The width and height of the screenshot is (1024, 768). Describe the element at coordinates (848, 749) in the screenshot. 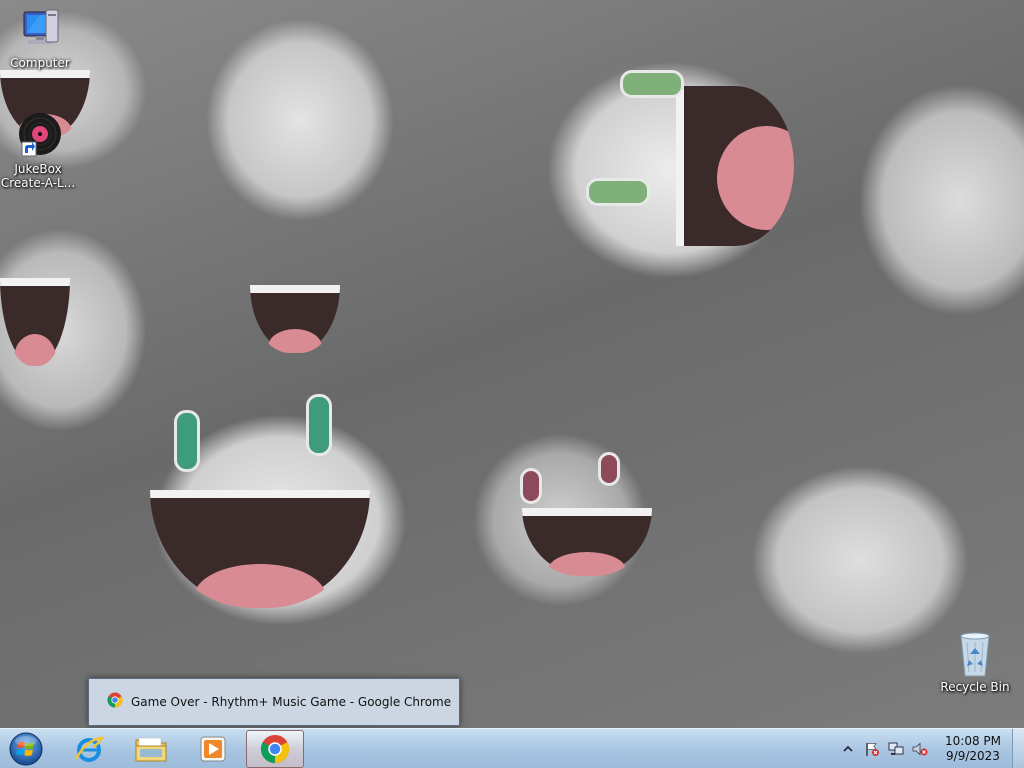

I see `show-hidden-icons-chevron` at that location.